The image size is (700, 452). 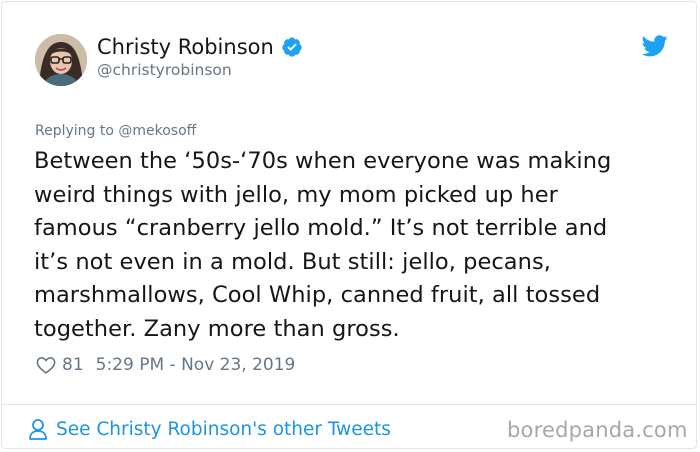 I want to click on divider, so click(x=349, y=404).